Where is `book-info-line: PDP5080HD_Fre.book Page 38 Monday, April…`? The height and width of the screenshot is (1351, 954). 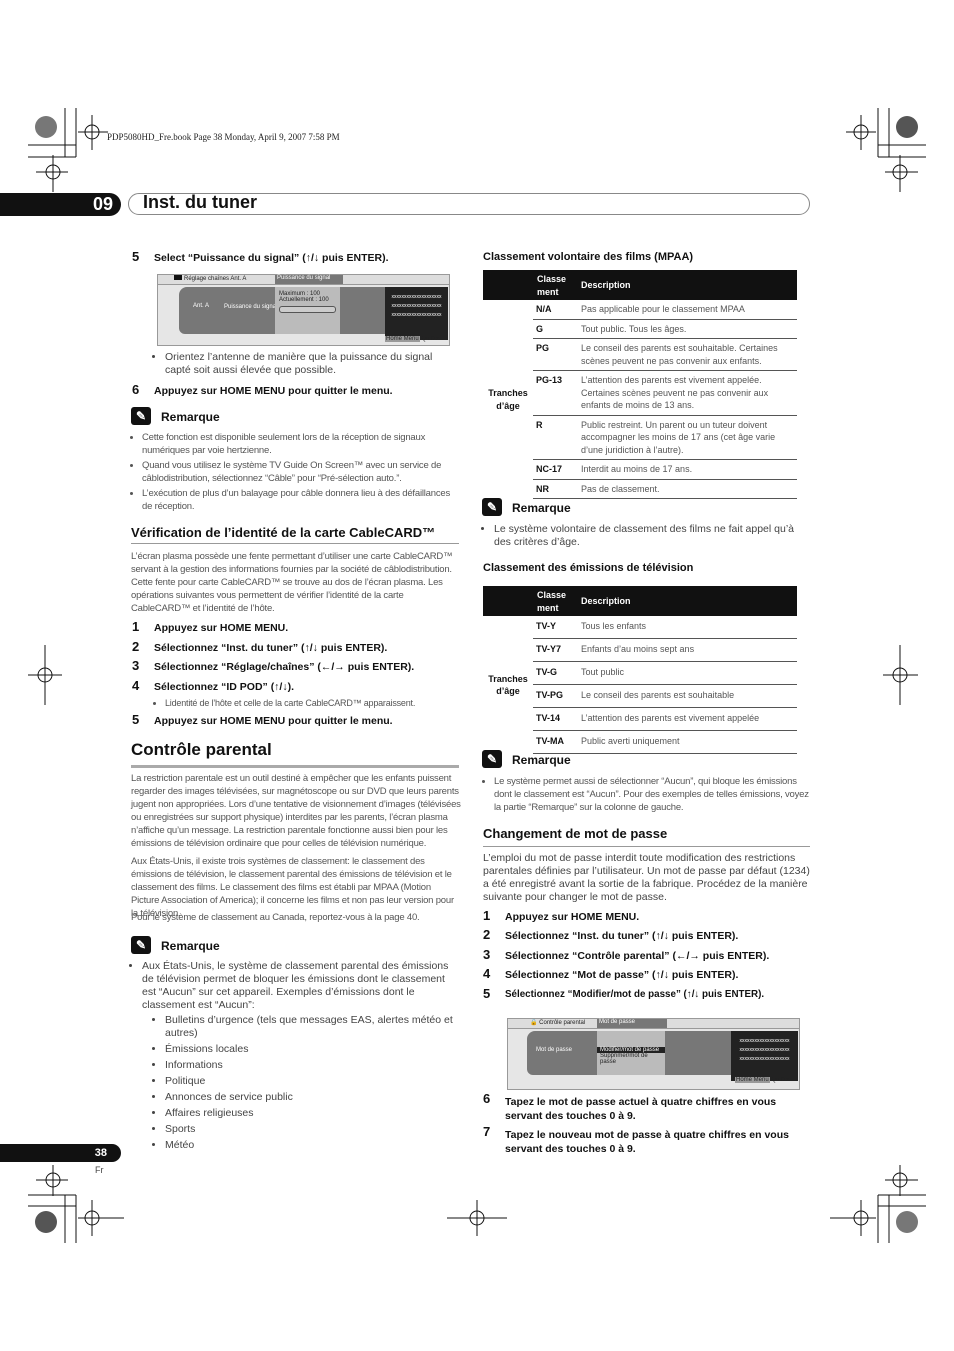
book-info-line: PDP5080HD_Fre.book Page 38 Monday, April… is located at coordinates (223, 137).